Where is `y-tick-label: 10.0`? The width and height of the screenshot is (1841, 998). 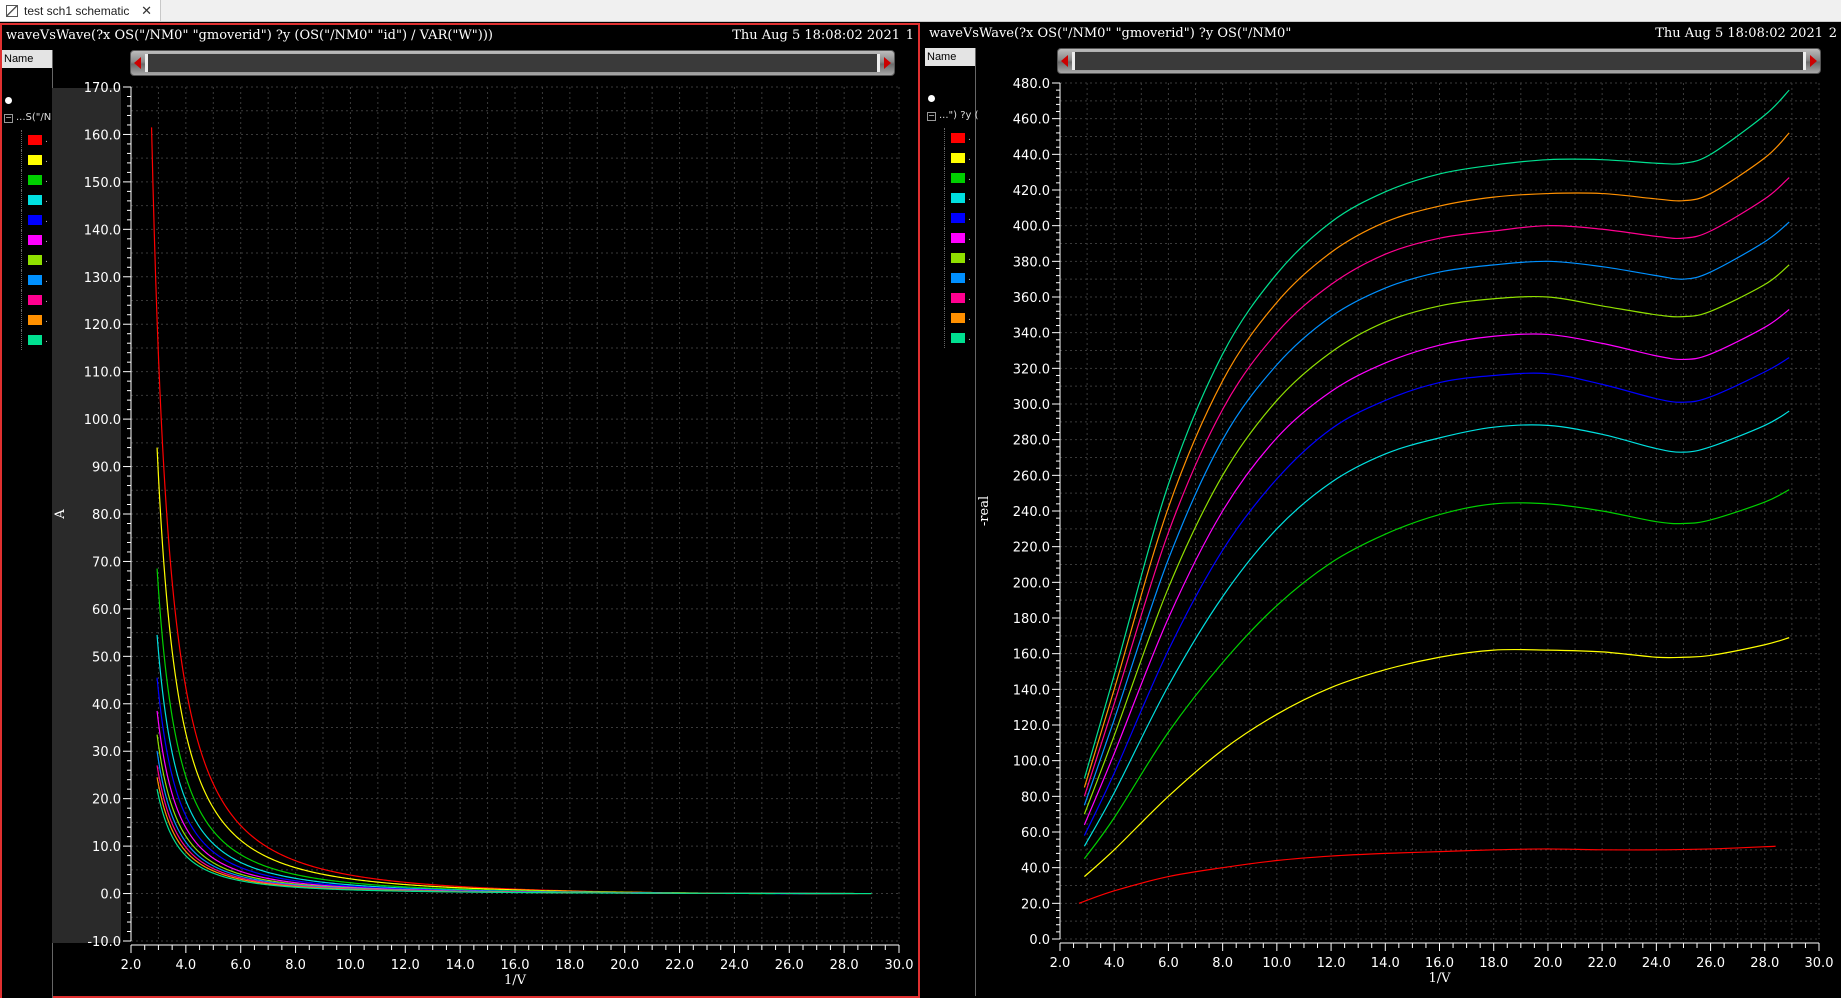 y-tick-label: 10.0 is located at coordinates (106, 847).